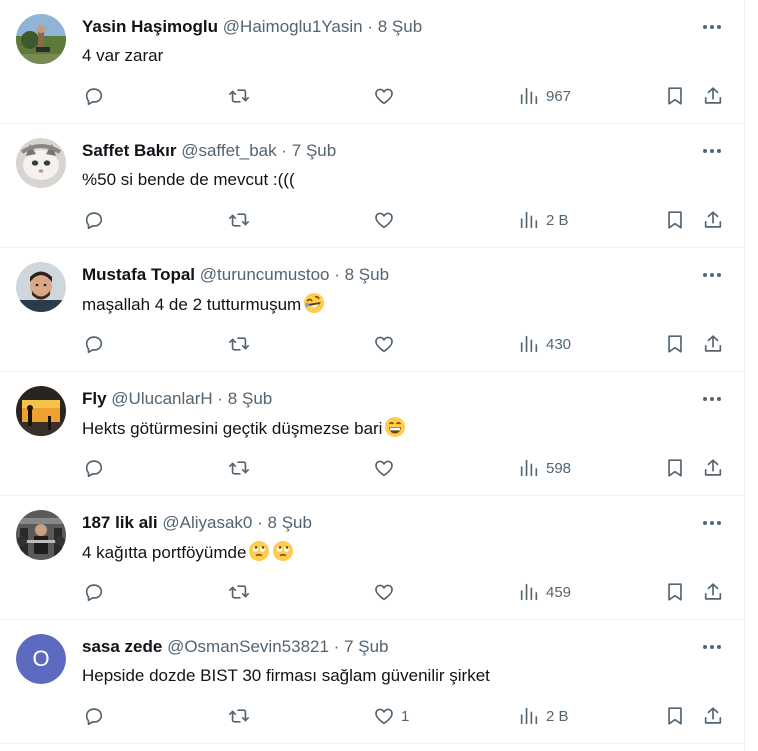  Describe the element at coordinates (120, 522) in the screenshot. I see `author-name: 187 lik ali` at that location.